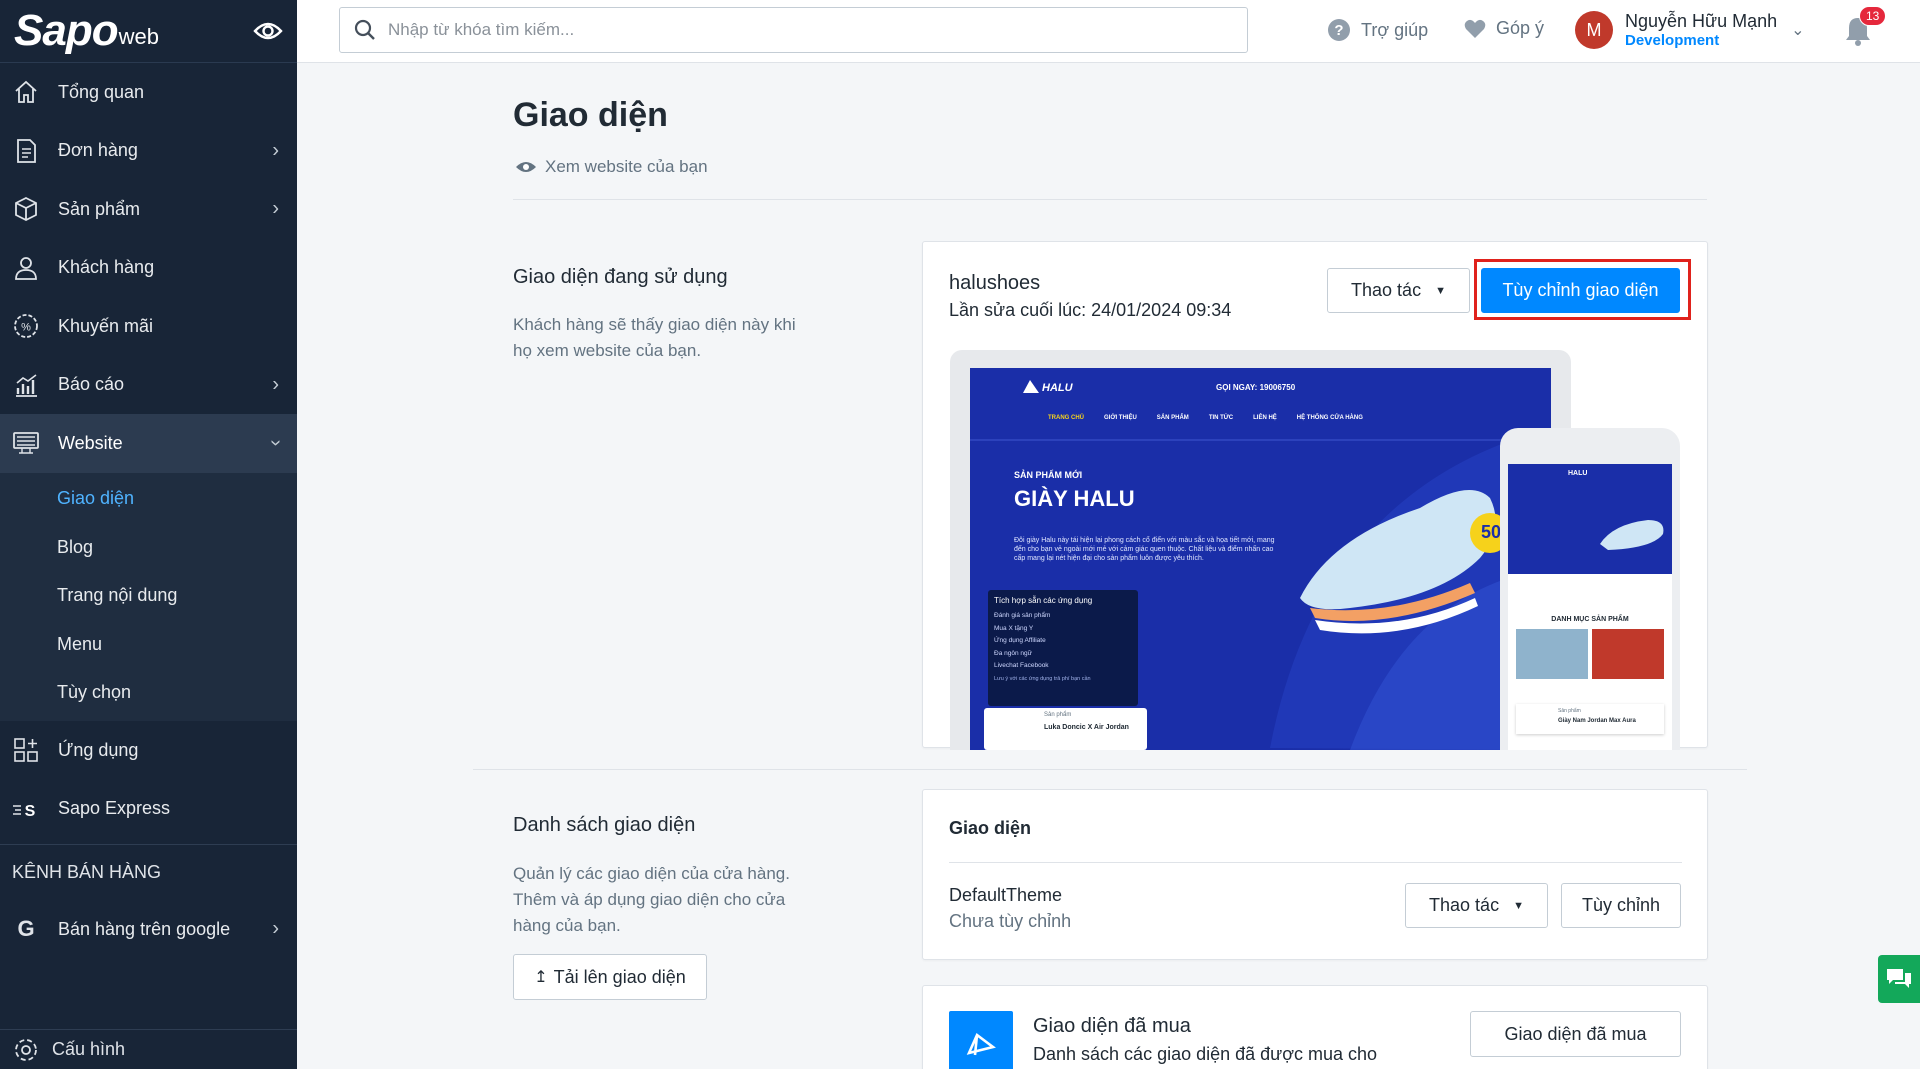 This screenshot has height=1069, width=1920. Describe the element at coordinates (590, 115) in the screenshot. I see `page-title: Giao diện` at that location.